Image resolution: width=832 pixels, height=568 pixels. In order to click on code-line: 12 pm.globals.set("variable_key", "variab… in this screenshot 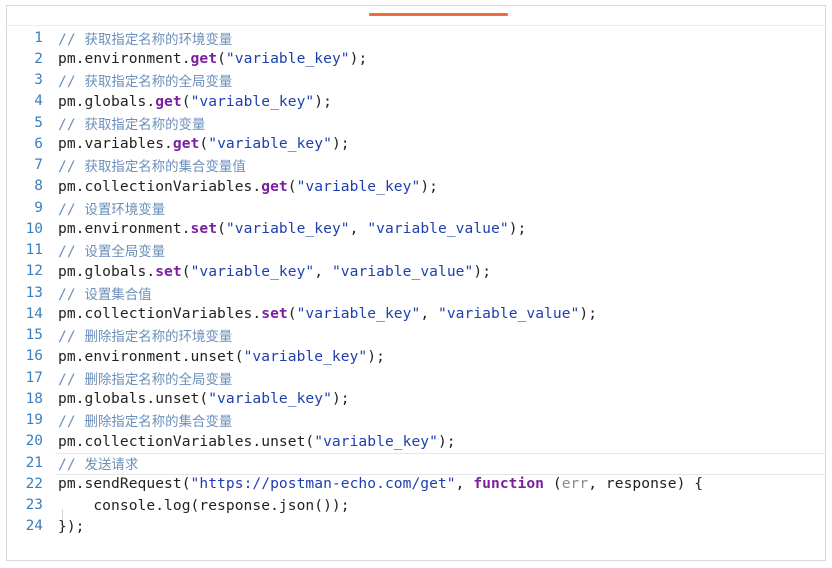, I will do `click(416, 271)`.